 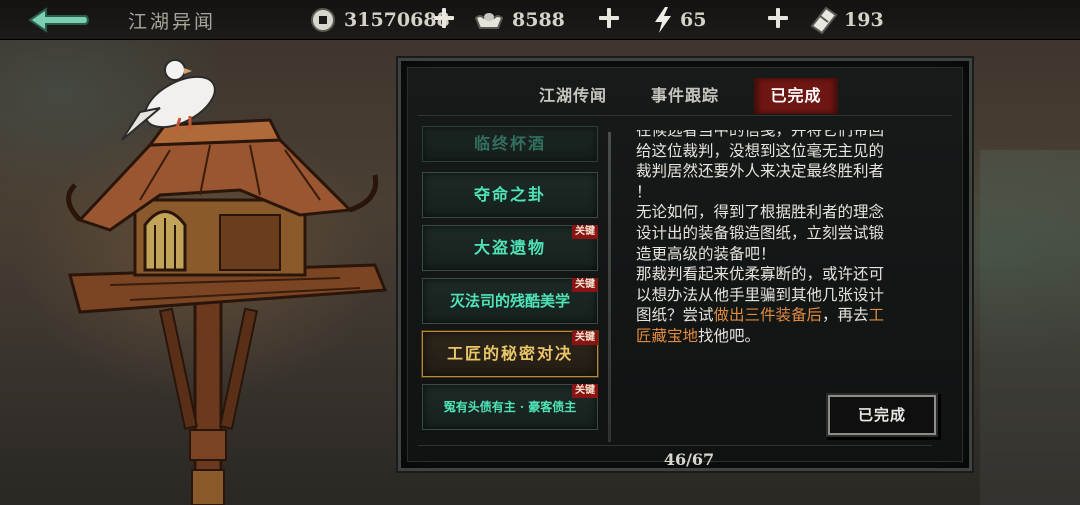 I want to click on description-line: 裁判居然还要外人来决定最终胜利者, so click(x=760, y=171).